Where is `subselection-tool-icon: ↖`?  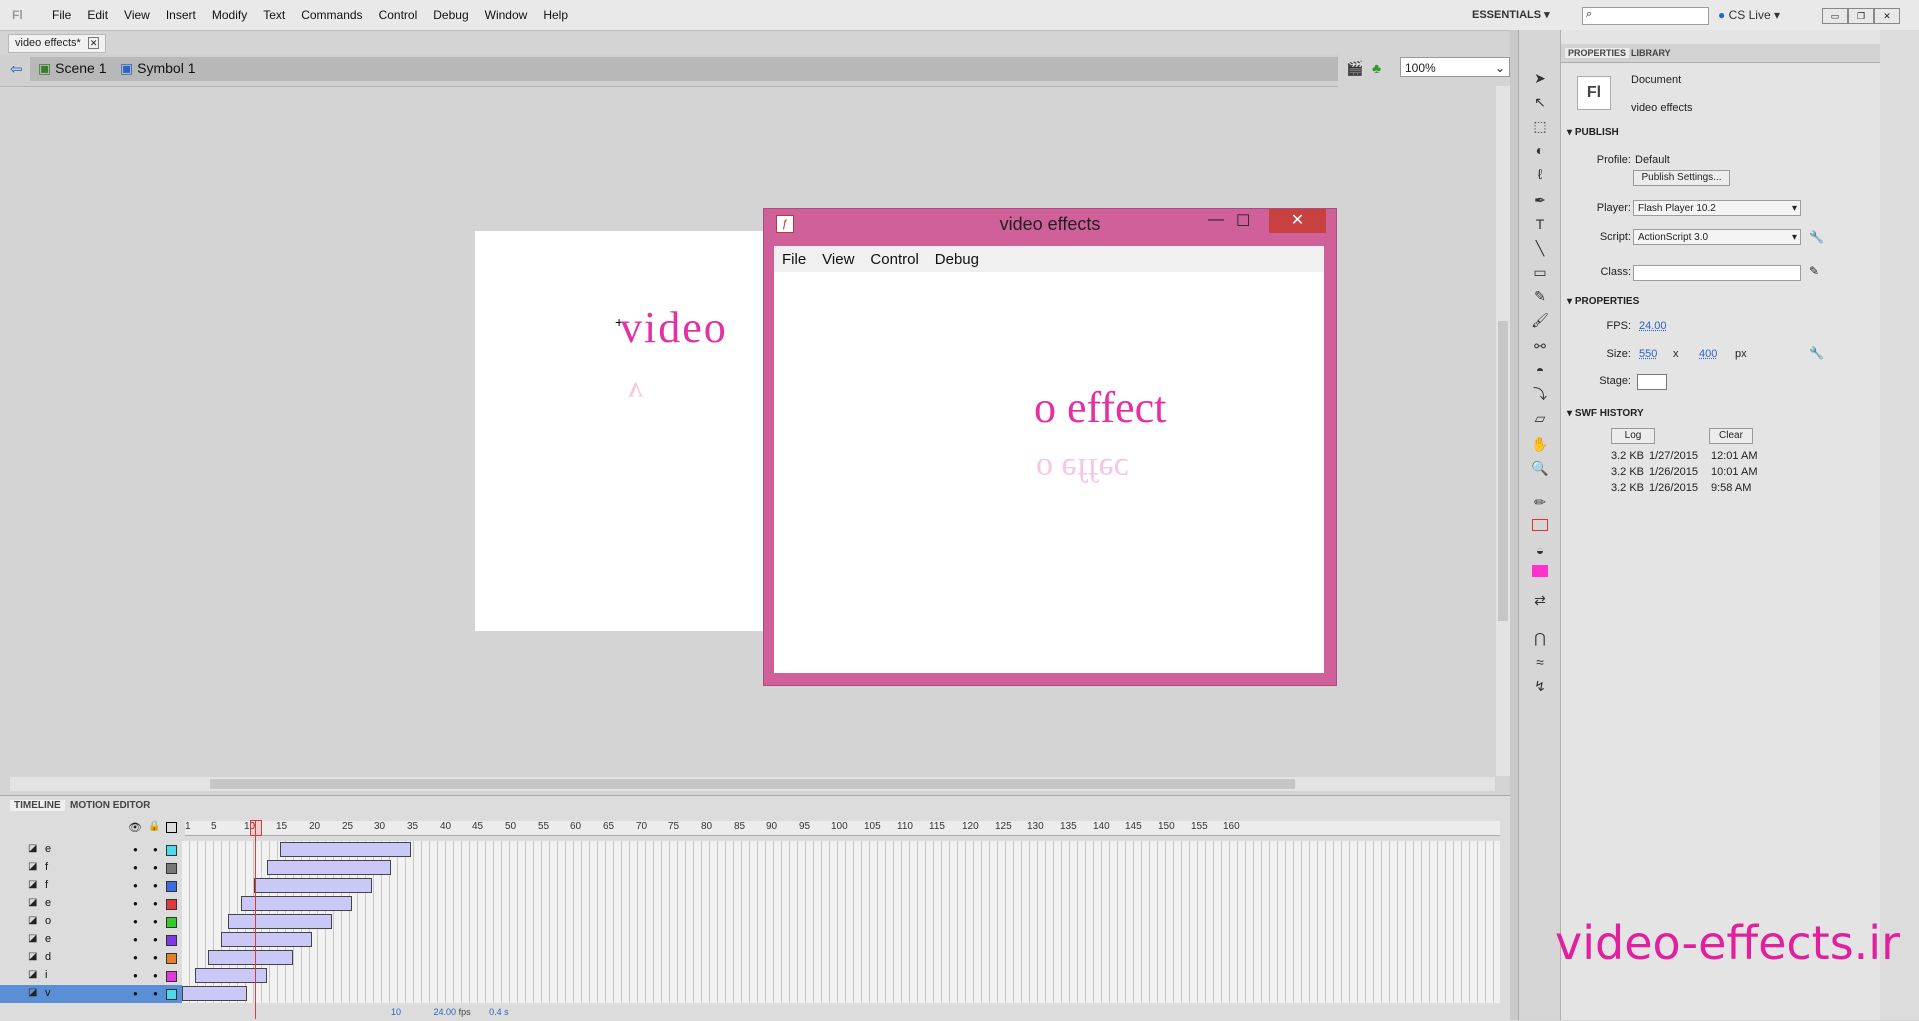 subselection-tool-icon: ↖ is located at coordinates (1540, 102).